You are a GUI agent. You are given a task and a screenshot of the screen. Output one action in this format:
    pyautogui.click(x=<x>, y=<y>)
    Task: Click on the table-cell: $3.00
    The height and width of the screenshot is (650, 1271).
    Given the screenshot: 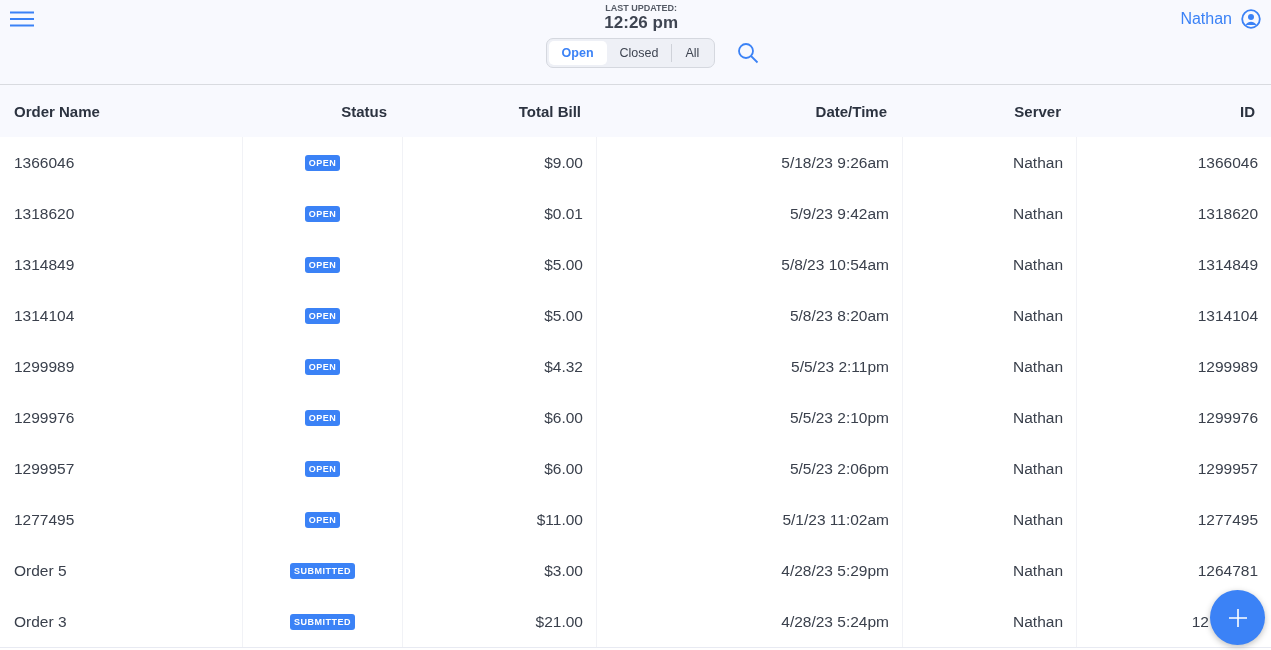 What is the action you would take?
    pyautogui.click(x=563, y=570)
    